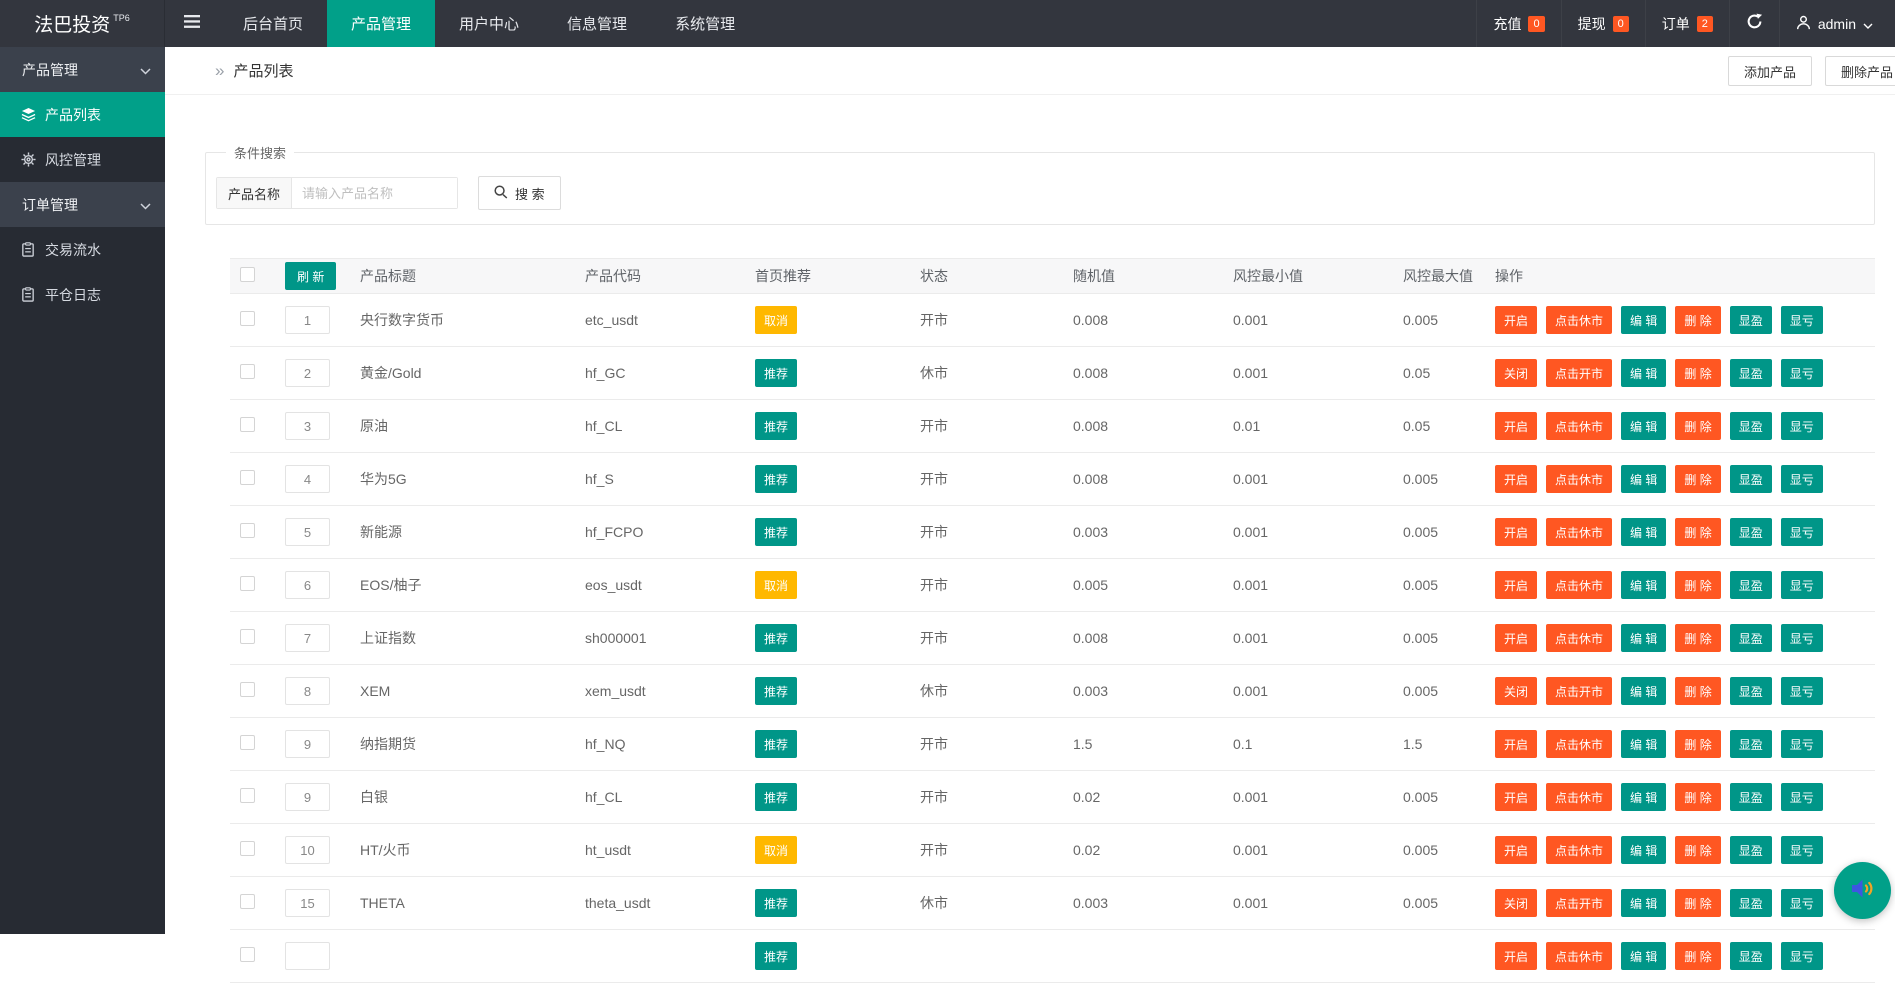  What do you see at coordinates (705, 23) in the screenshot?
I see `tab-system: 系统管理` at bounding box center [705, 23].